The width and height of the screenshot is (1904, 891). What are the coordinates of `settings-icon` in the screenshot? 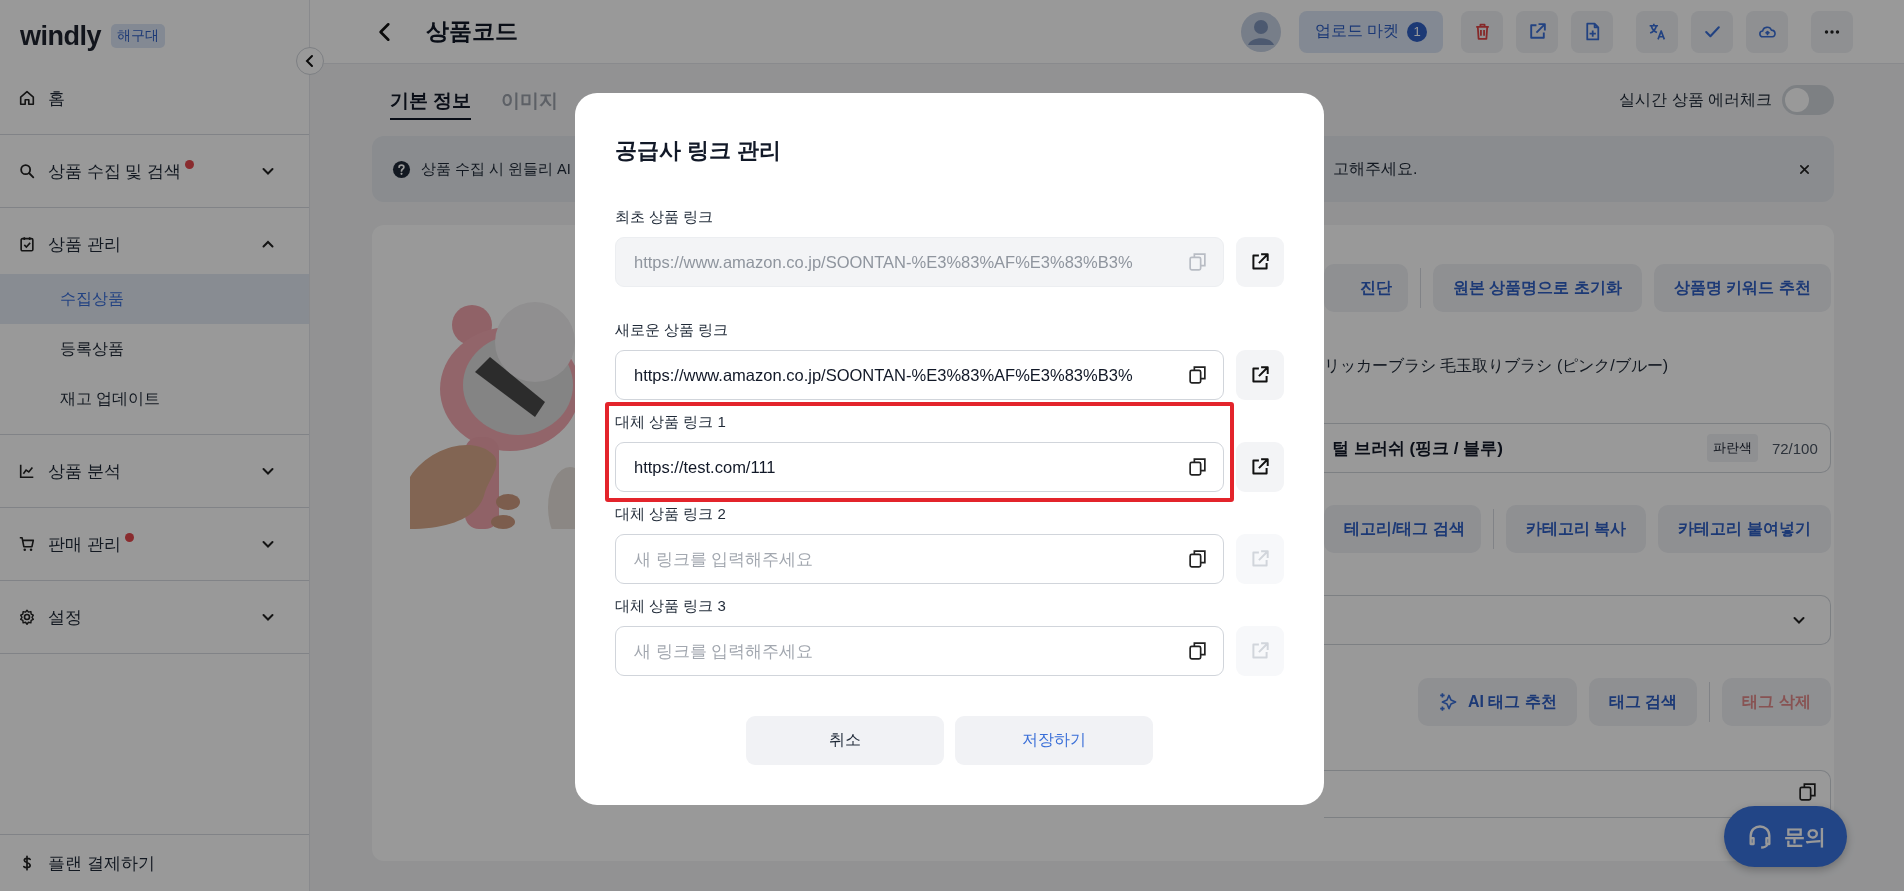 It's located at (27, 617).